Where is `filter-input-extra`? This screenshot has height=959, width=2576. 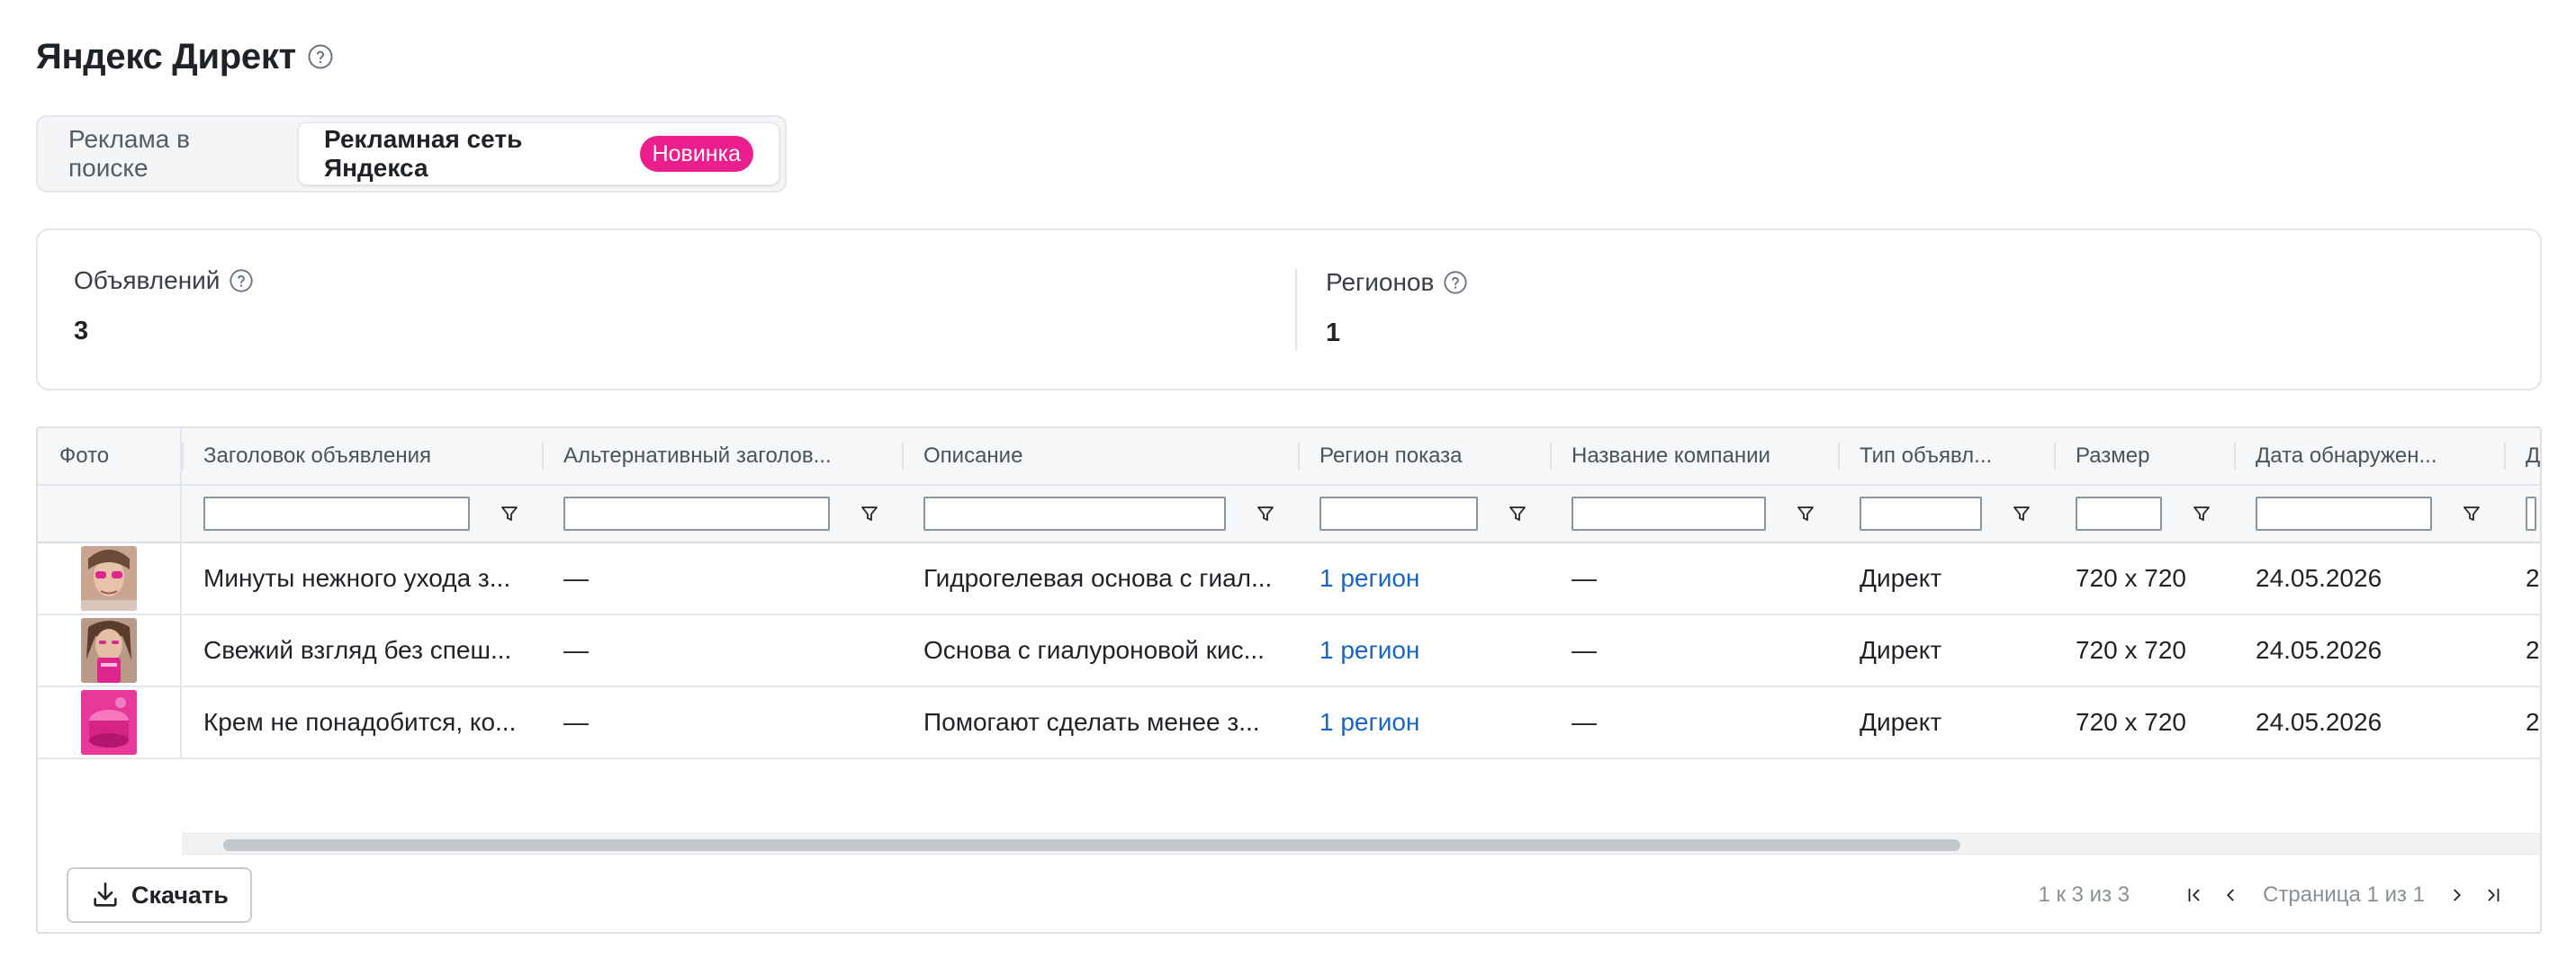
filter-input-extra is located at coordinates (2531, 514).